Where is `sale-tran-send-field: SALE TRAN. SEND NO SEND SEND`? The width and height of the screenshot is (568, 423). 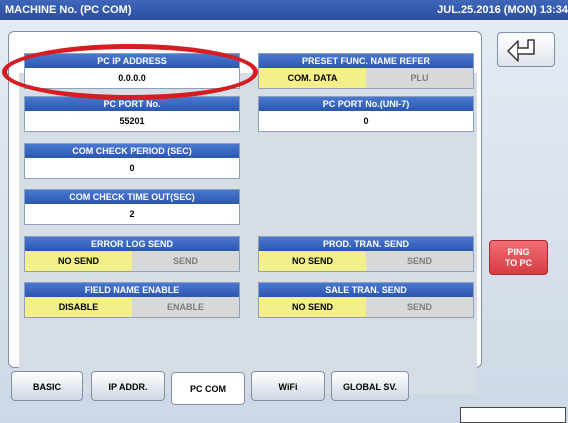 sale-tran-send-field: SALE TRAN. SEND NO SEND SEND is located at coordinates (366, 300).